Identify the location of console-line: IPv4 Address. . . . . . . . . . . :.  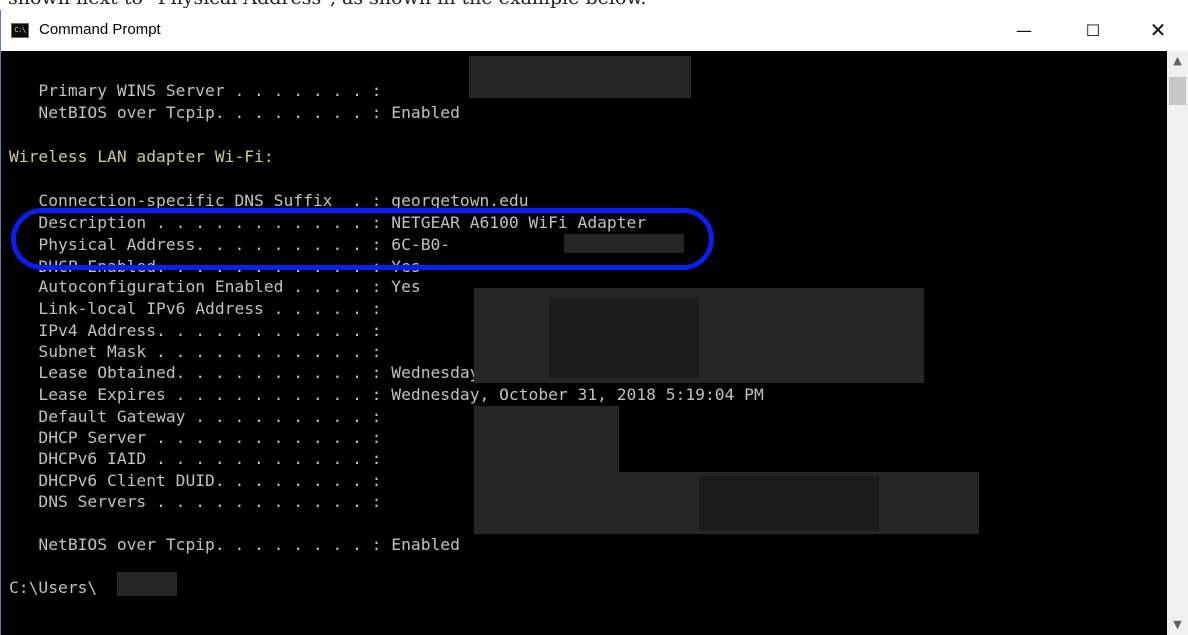
(195, 330).